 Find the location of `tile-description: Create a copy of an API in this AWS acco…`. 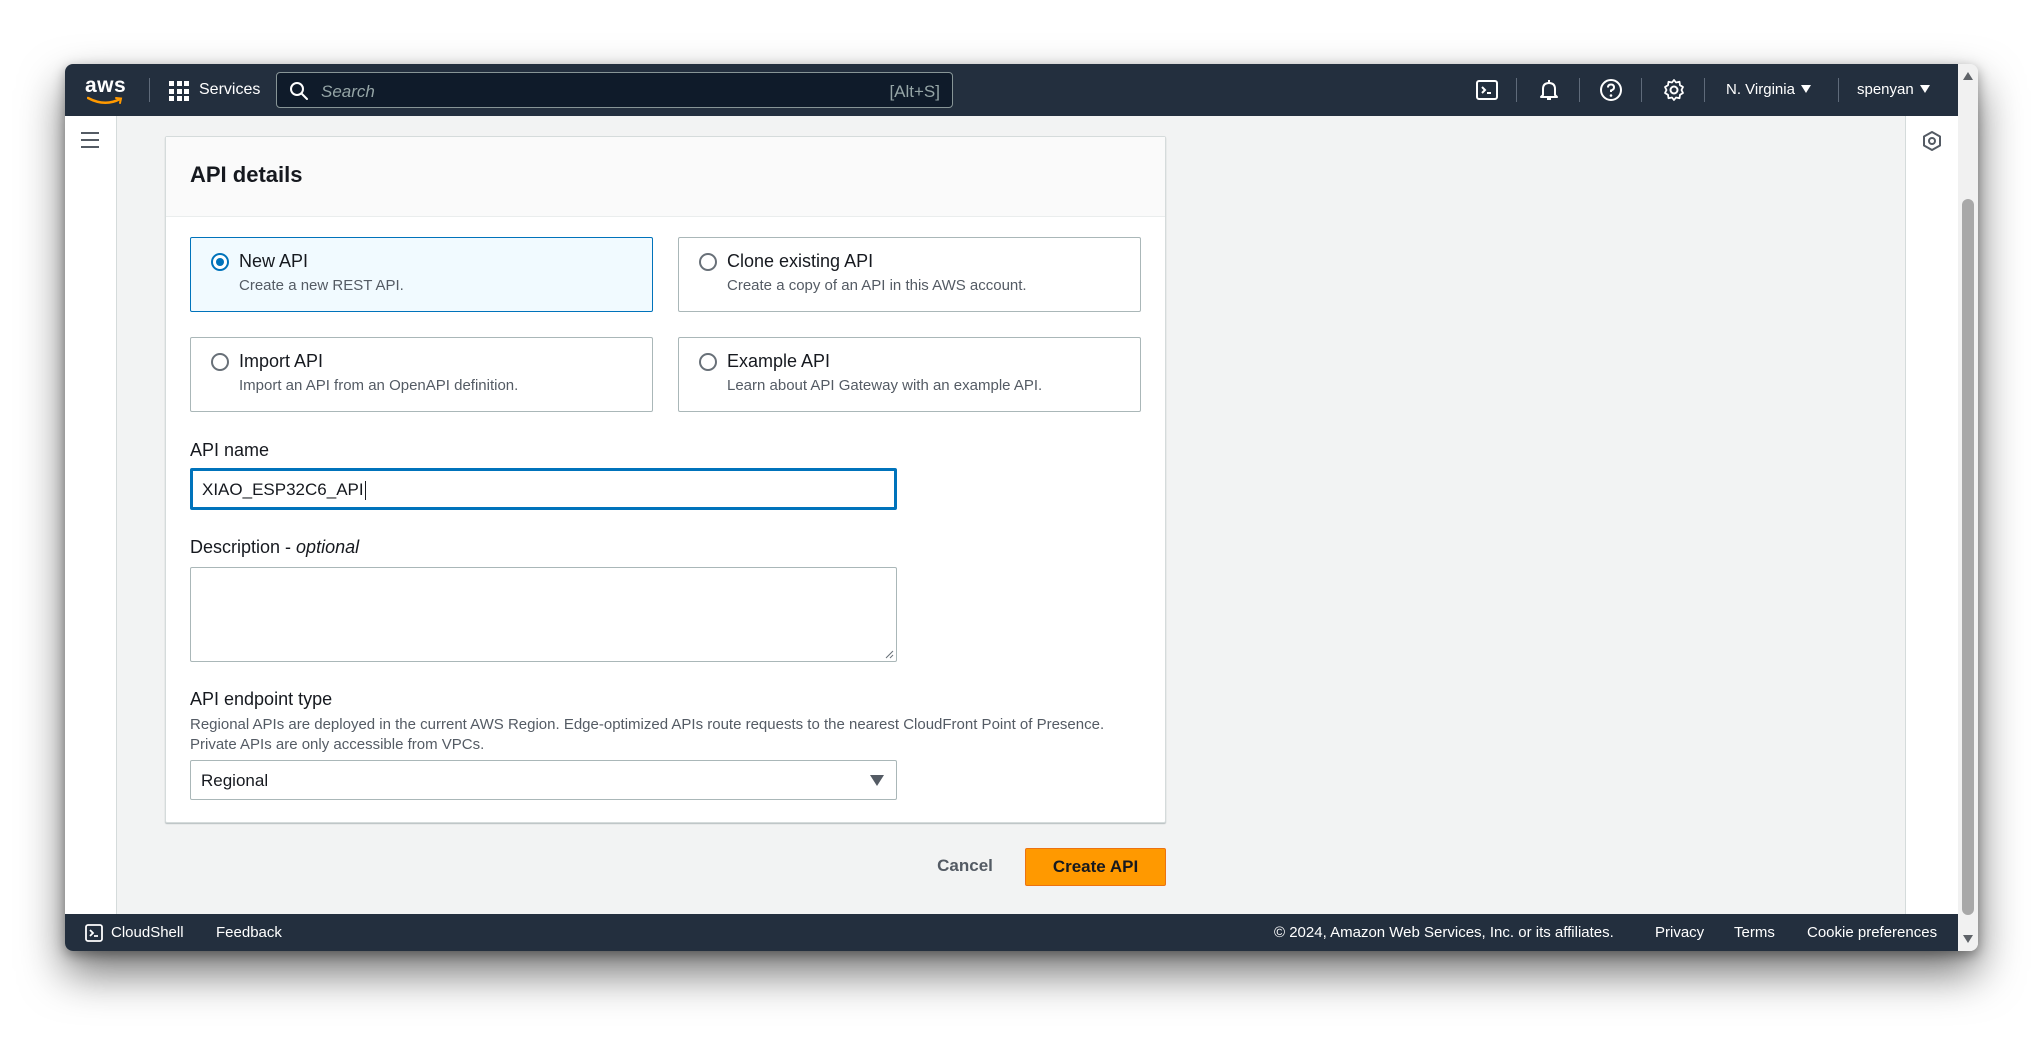

tile-description: Create a copy of an API in this AWS acco… is located at coordinates (877, 285).